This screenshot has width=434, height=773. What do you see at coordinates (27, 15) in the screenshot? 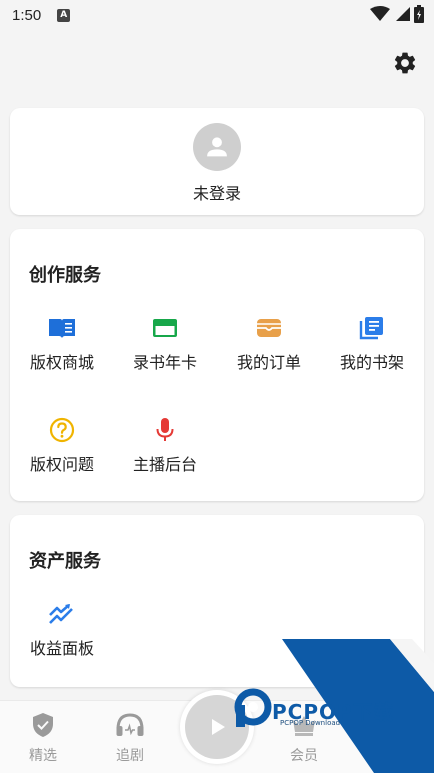
I see `status-time: 1:50` at bounding box center [27, 15].